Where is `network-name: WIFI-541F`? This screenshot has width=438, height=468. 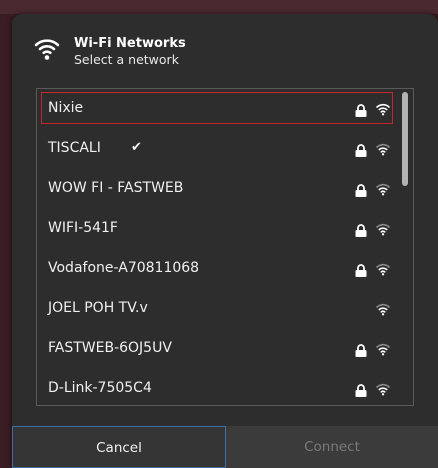 network-name: WIFI-541F is located at coordinates (83, 228).